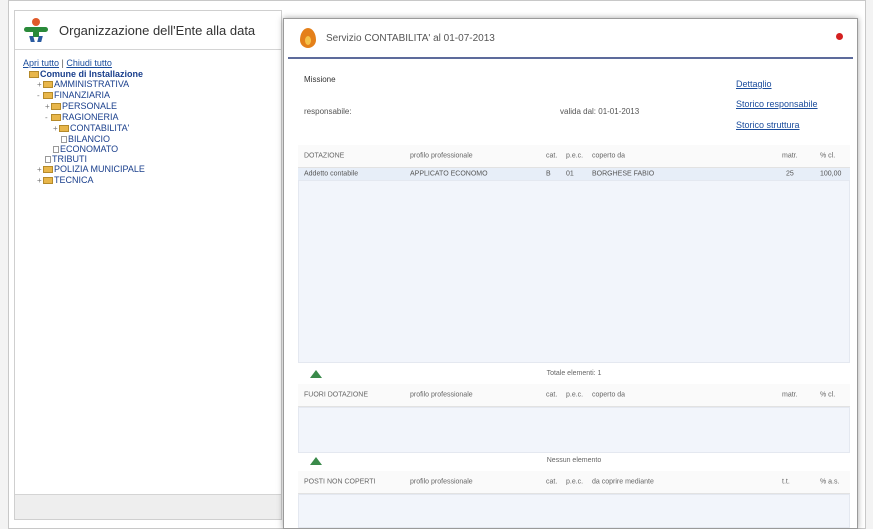 The image size is (873, 529). I want to click on tree-node-label: FINANZIARIA, so click(82, 95).